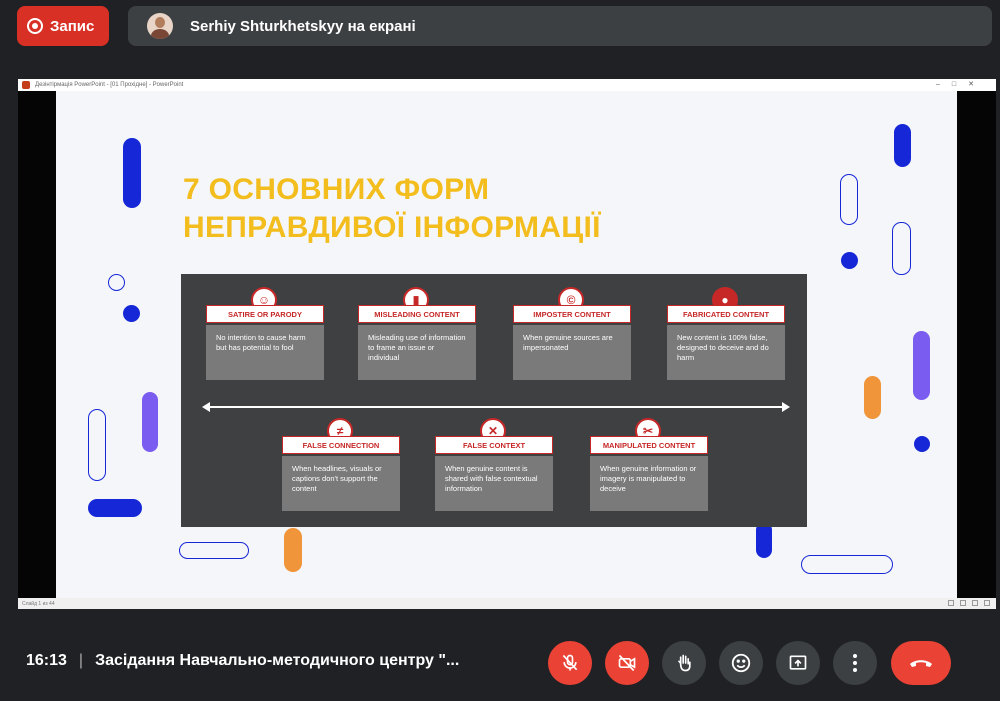 The width and height of the screenshot is (1000, 701). I want to click on raise-hand-button, so click(684, 663).